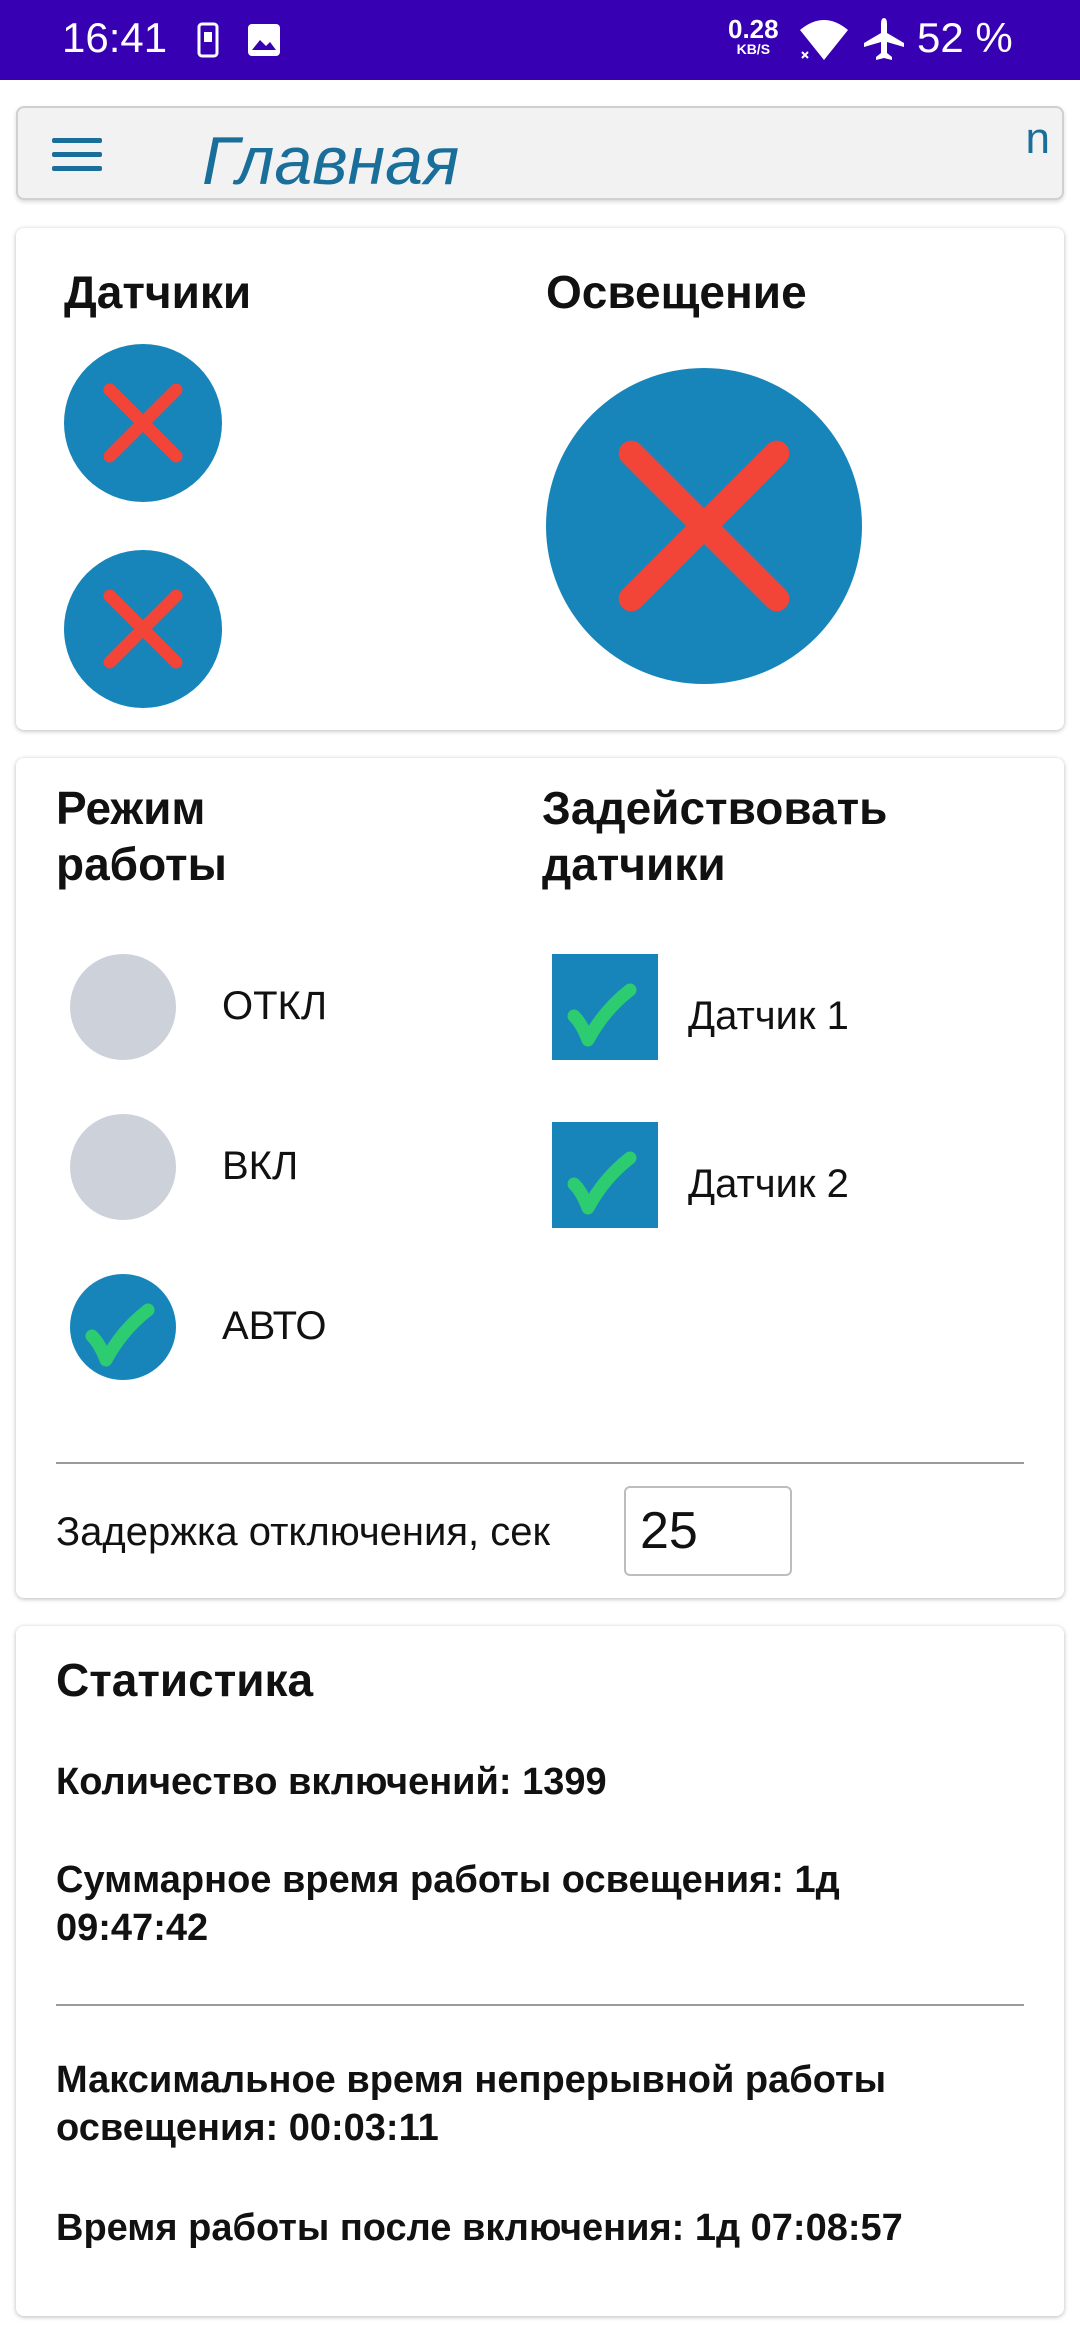 Image resolution: width=1080 pixels, height=2340 pixels. I want to click on delay-label: Задержка отключения, сек, so click(303, 1532).